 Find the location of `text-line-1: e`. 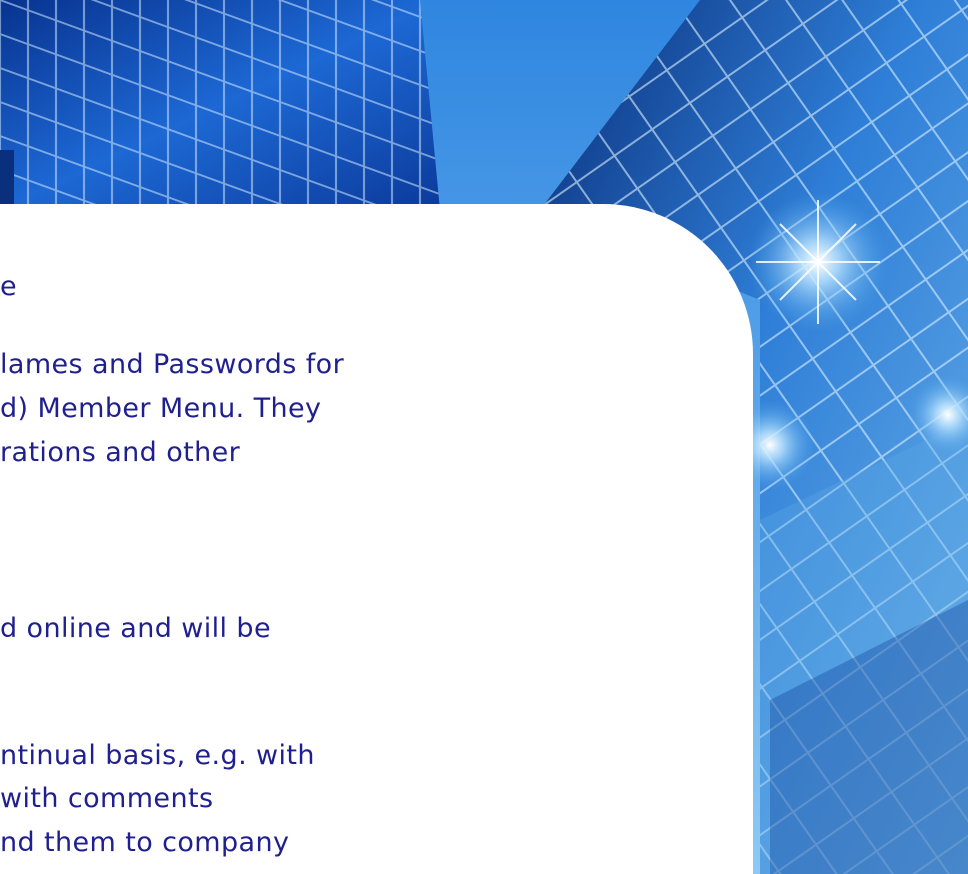

text-line-1: e is located at coordinates (9, 286).